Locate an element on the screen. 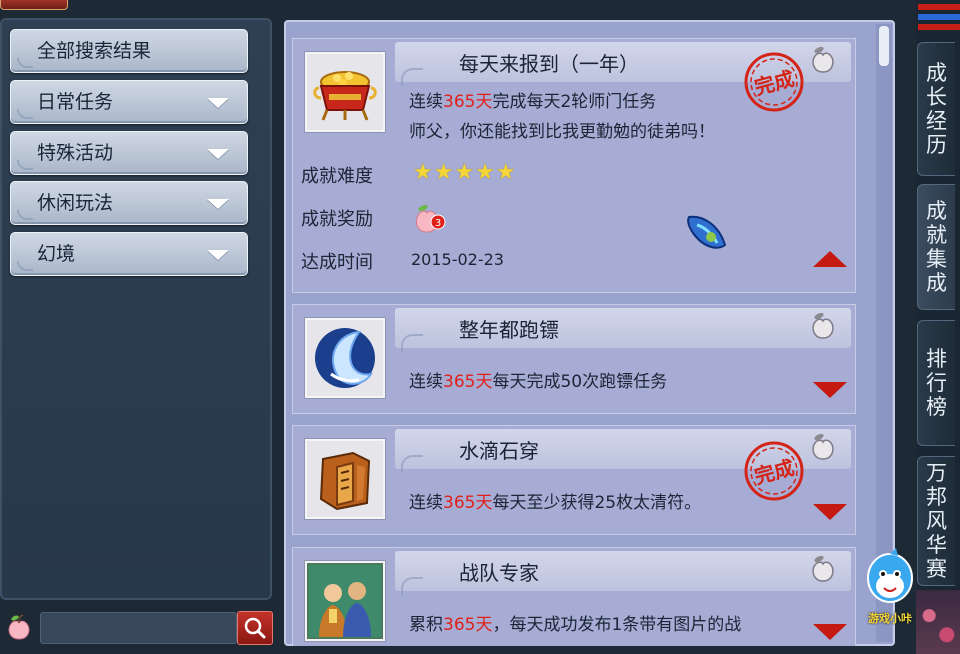 The width and height of the screenshot is (960, 654). all-tab-remnant is located at coordinates (34, 5).